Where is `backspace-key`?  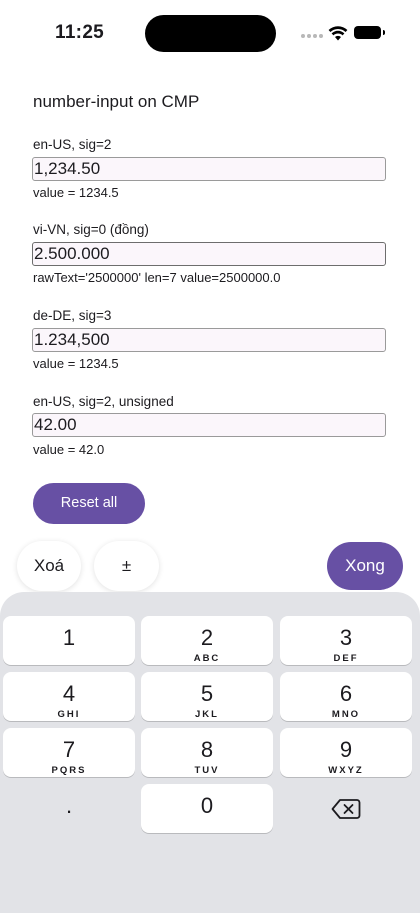 backspace-key is located at coordinates (346, 808).